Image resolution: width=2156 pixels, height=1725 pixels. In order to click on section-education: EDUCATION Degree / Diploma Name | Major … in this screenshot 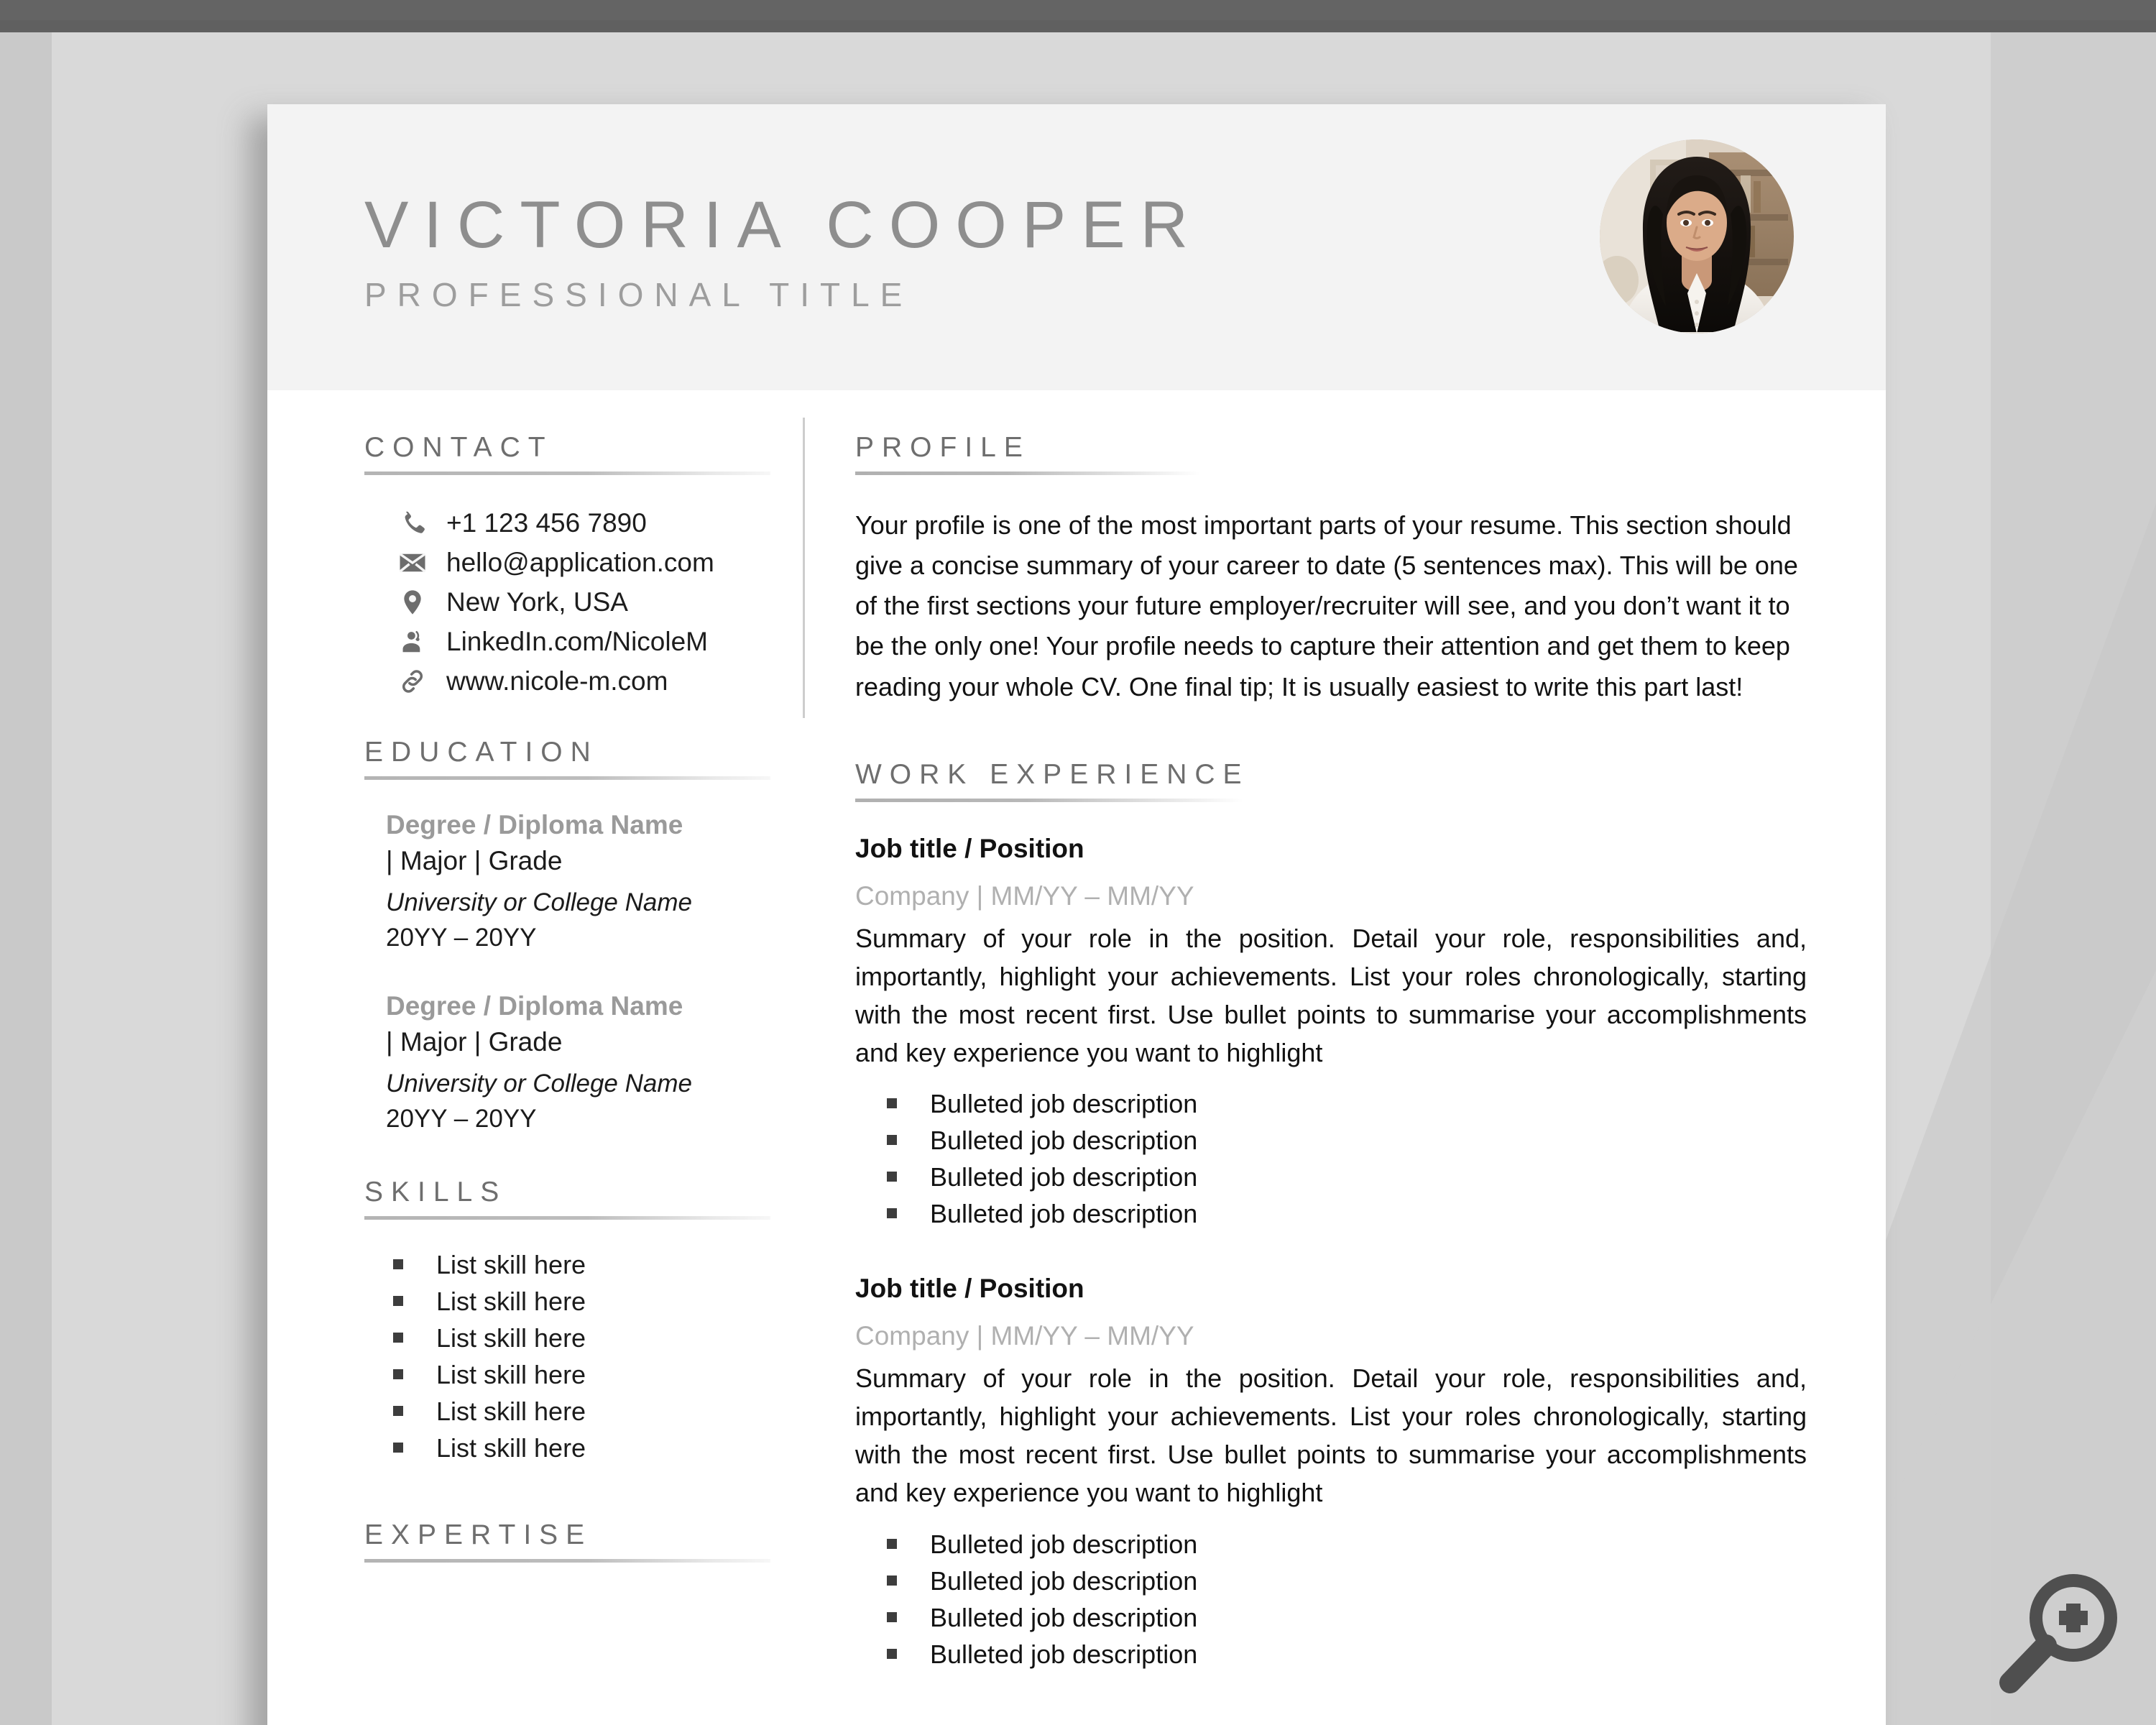, I will do `click(567, 936)`.